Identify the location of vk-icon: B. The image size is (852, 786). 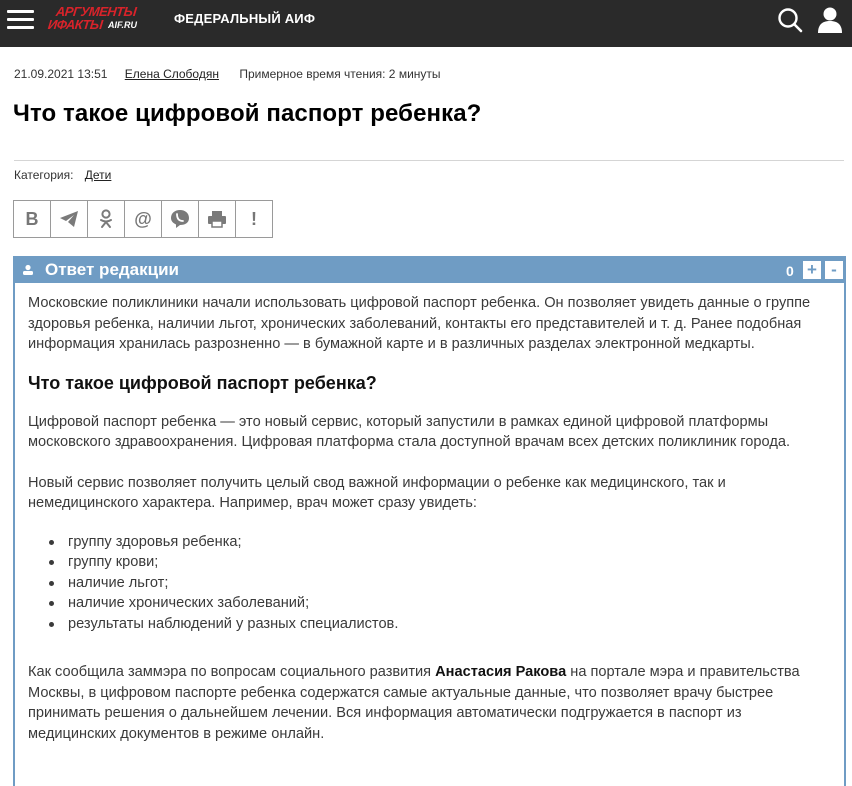
(32, 218).